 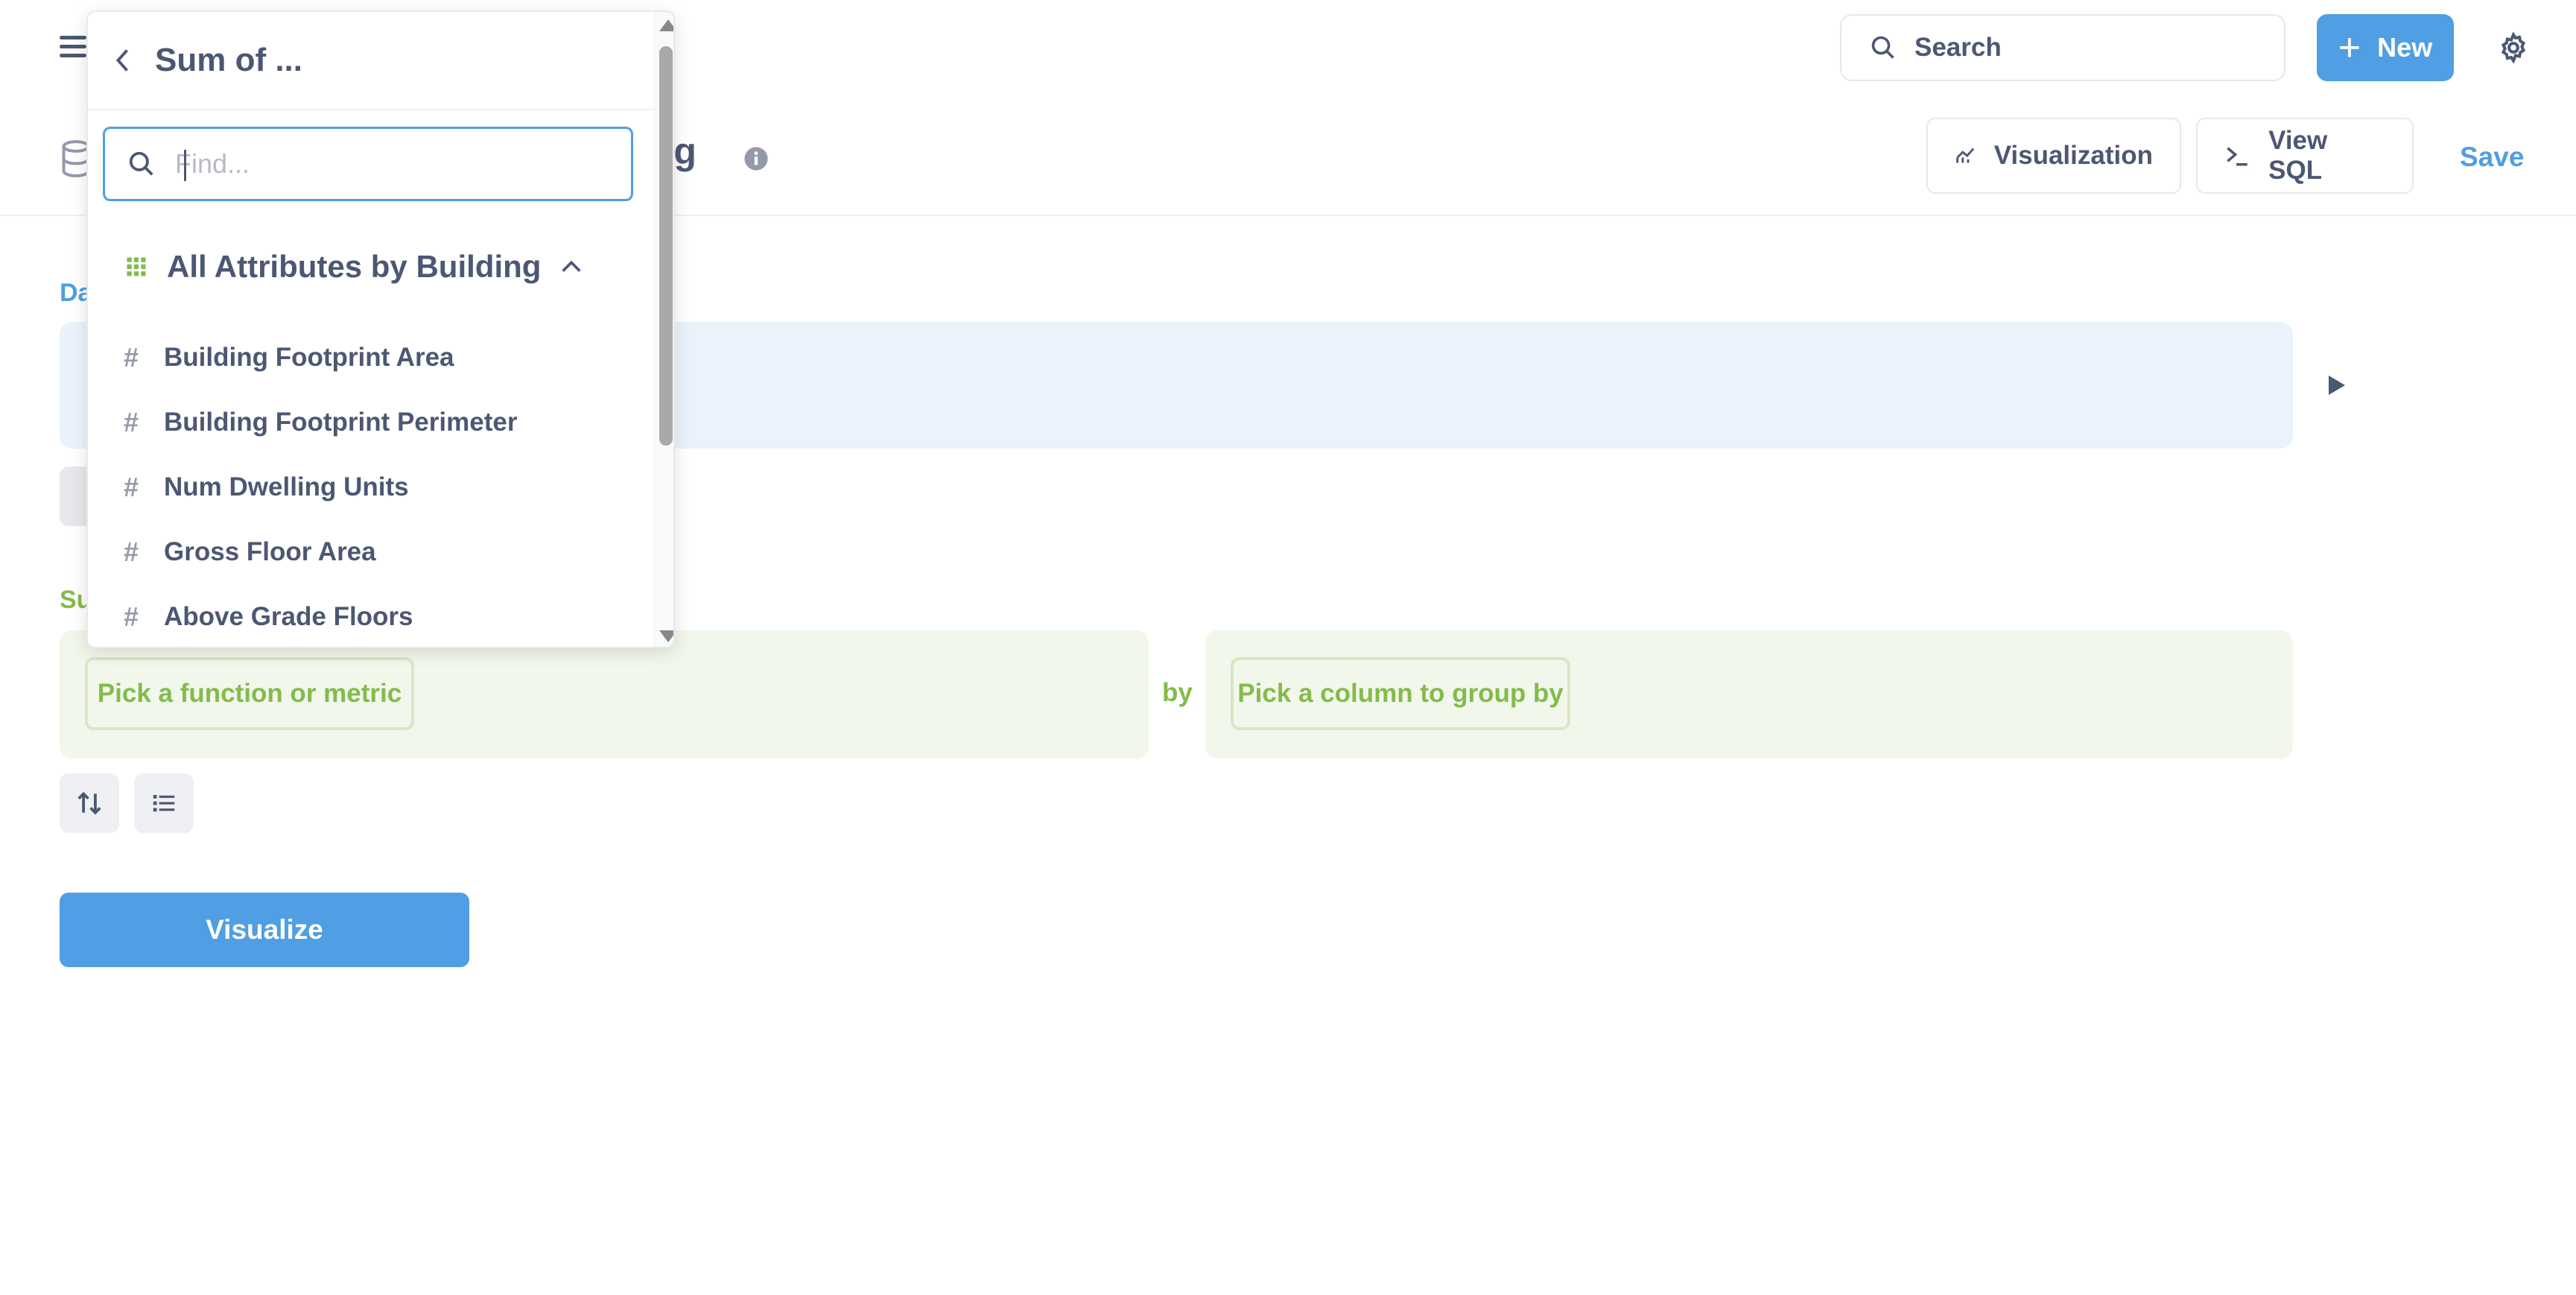 What do you see at coordinates (2063, 47) in the screenshot?
I see `global-search: Search` at bounding box center [2063, 47].